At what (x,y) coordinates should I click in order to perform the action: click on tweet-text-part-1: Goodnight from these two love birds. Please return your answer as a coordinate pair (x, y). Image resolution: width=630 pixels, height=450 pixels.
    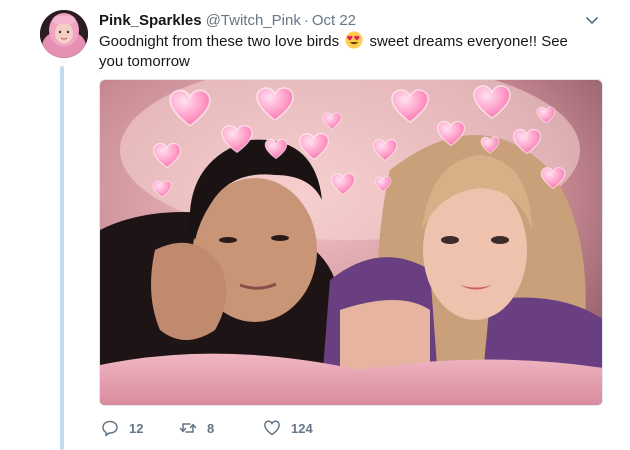
    Looking at the image, I should click on (219, 41).